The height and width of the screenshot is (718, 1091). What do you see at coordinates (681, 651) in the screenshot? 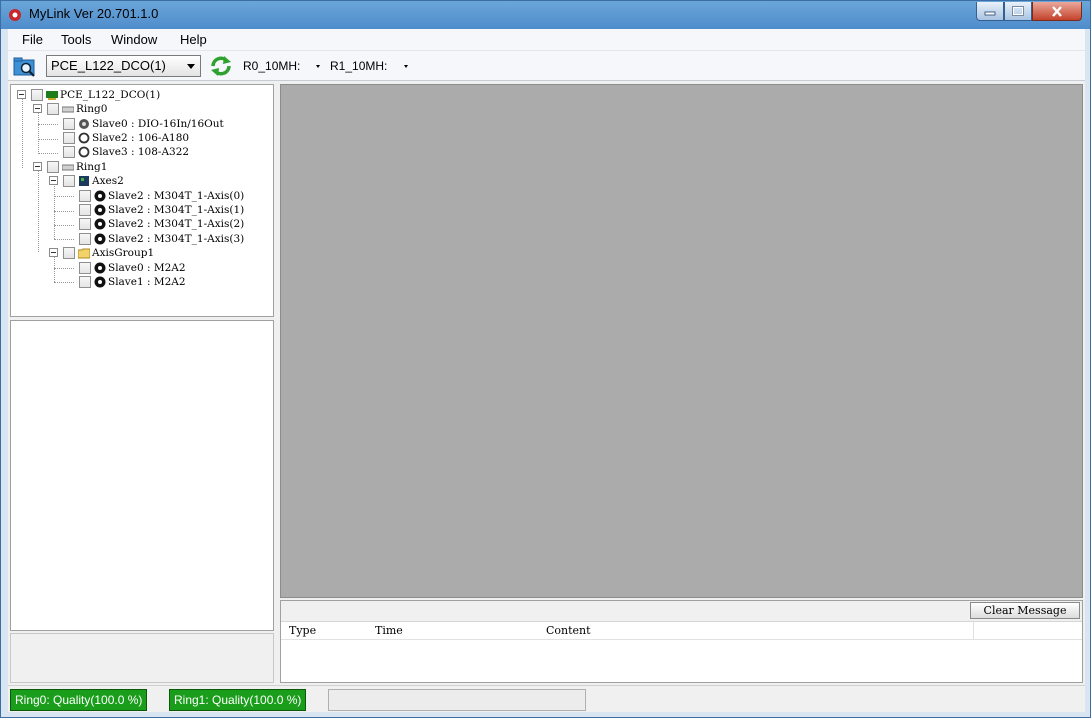
I see `message-list: Type Time Content` at bounding box center [681, 651].